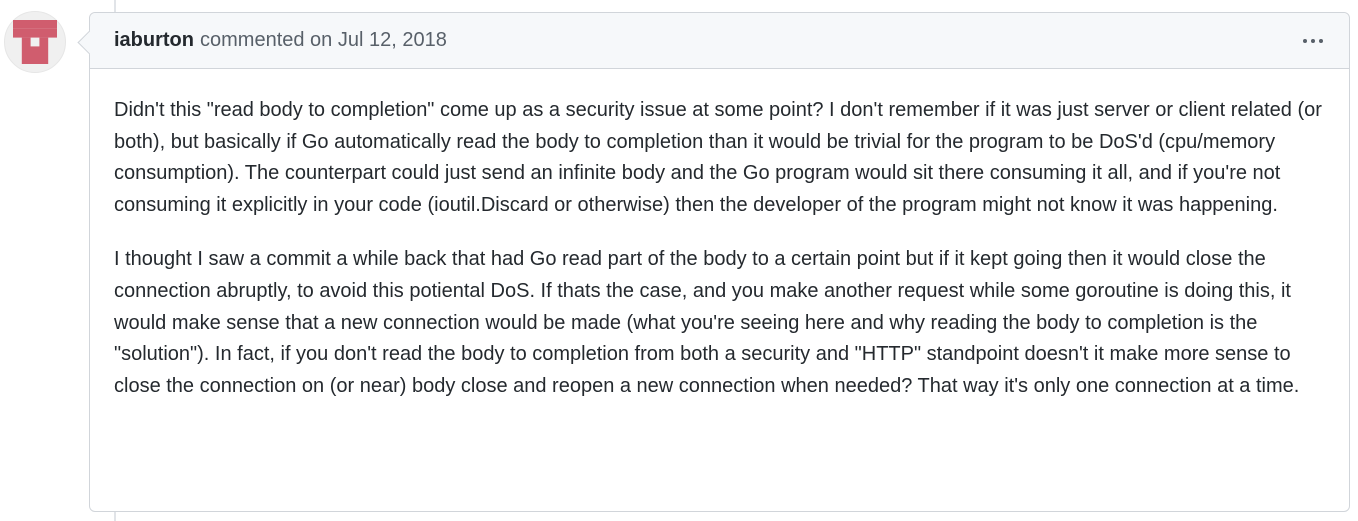  I want to click on comment-header: iaburton commented on Jul 12, 2018, so click(719, 41).